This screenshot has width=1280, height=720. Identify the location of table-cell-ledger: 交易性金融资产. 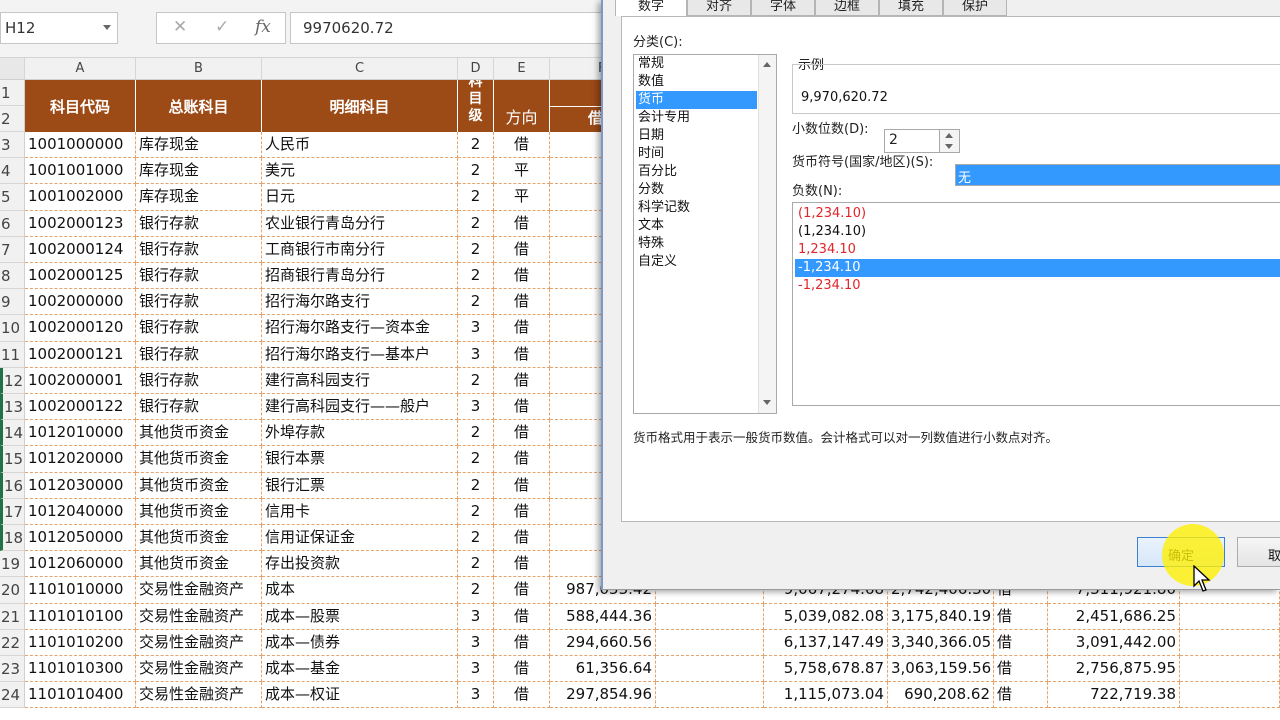
(199, 695).